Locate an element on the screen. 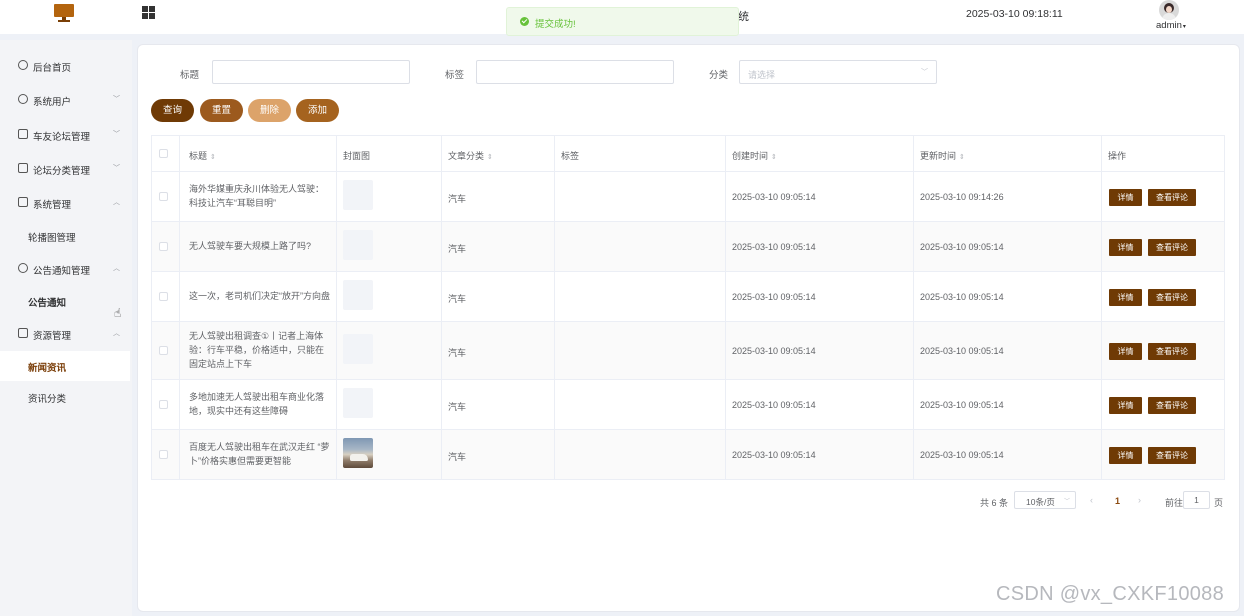  sidebar-item-forum: 车友论坛管理 ﹀ is located at coordinates (66, 135).